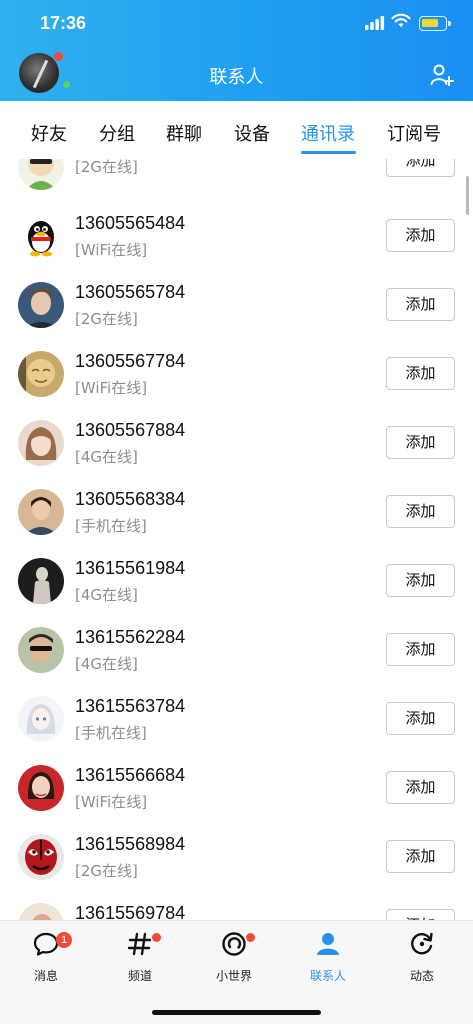 The width and height of the screenshot is (473, 1024). I want to click on contact-phone: 13615562284, so click(130, 637).